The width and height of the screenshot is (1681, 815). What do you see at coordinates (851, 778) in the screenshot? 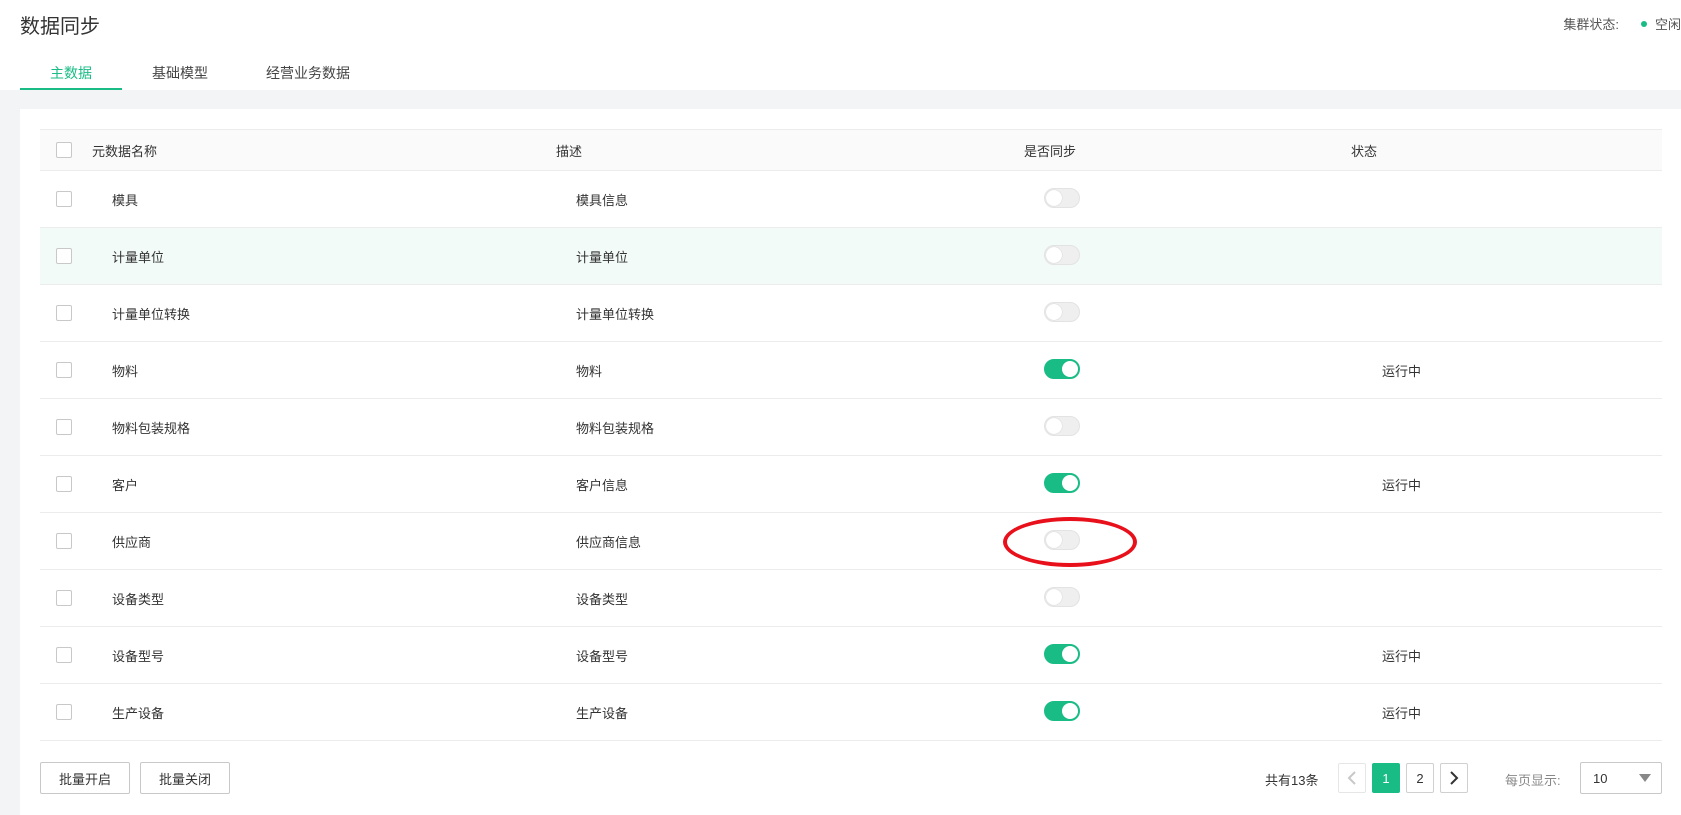
I see `table-footer: 批量开启 批量关闭 共有13条 1 2 每页显示: 10` at bounding box center [851, 778].